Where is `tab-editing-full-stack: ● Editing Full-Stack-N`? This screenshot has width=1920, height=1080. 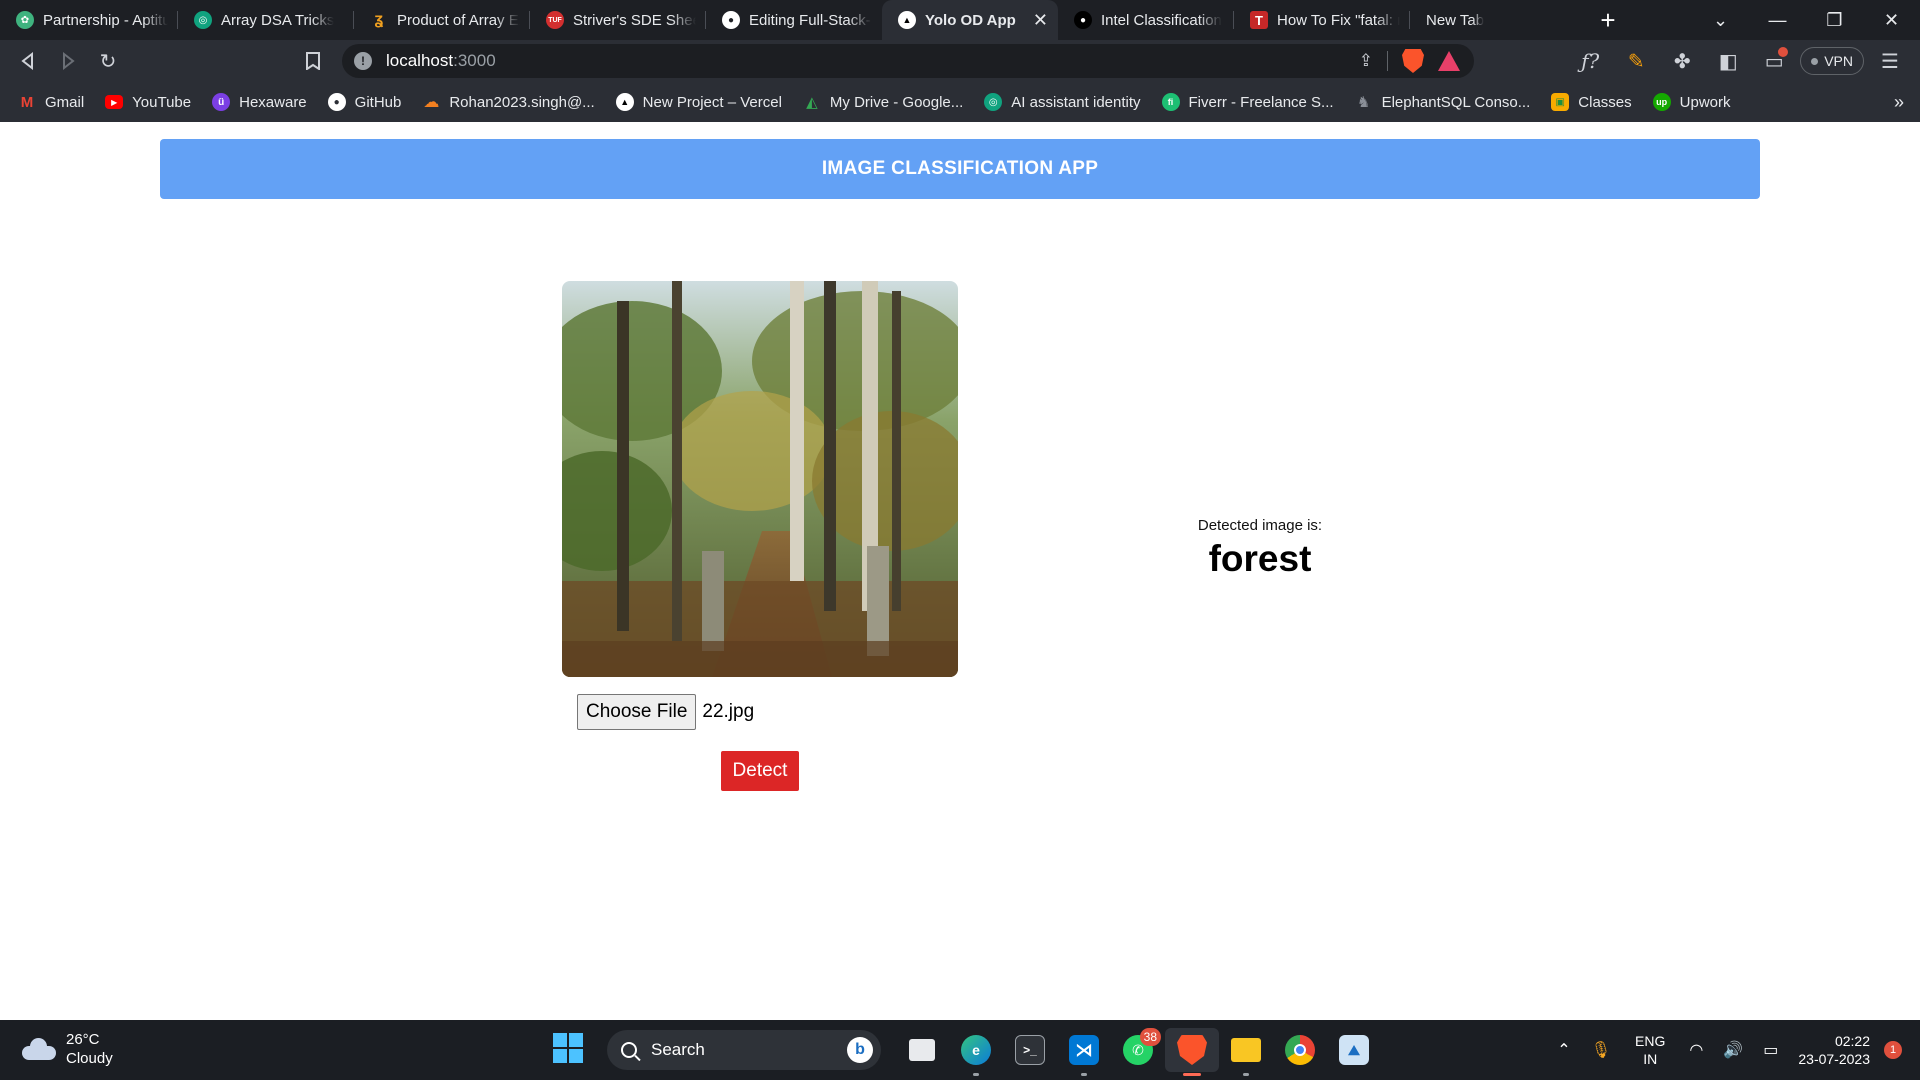 tab-editing-full-stack: ● Editing Full-Stack-N is located at coordinates (794, 20).